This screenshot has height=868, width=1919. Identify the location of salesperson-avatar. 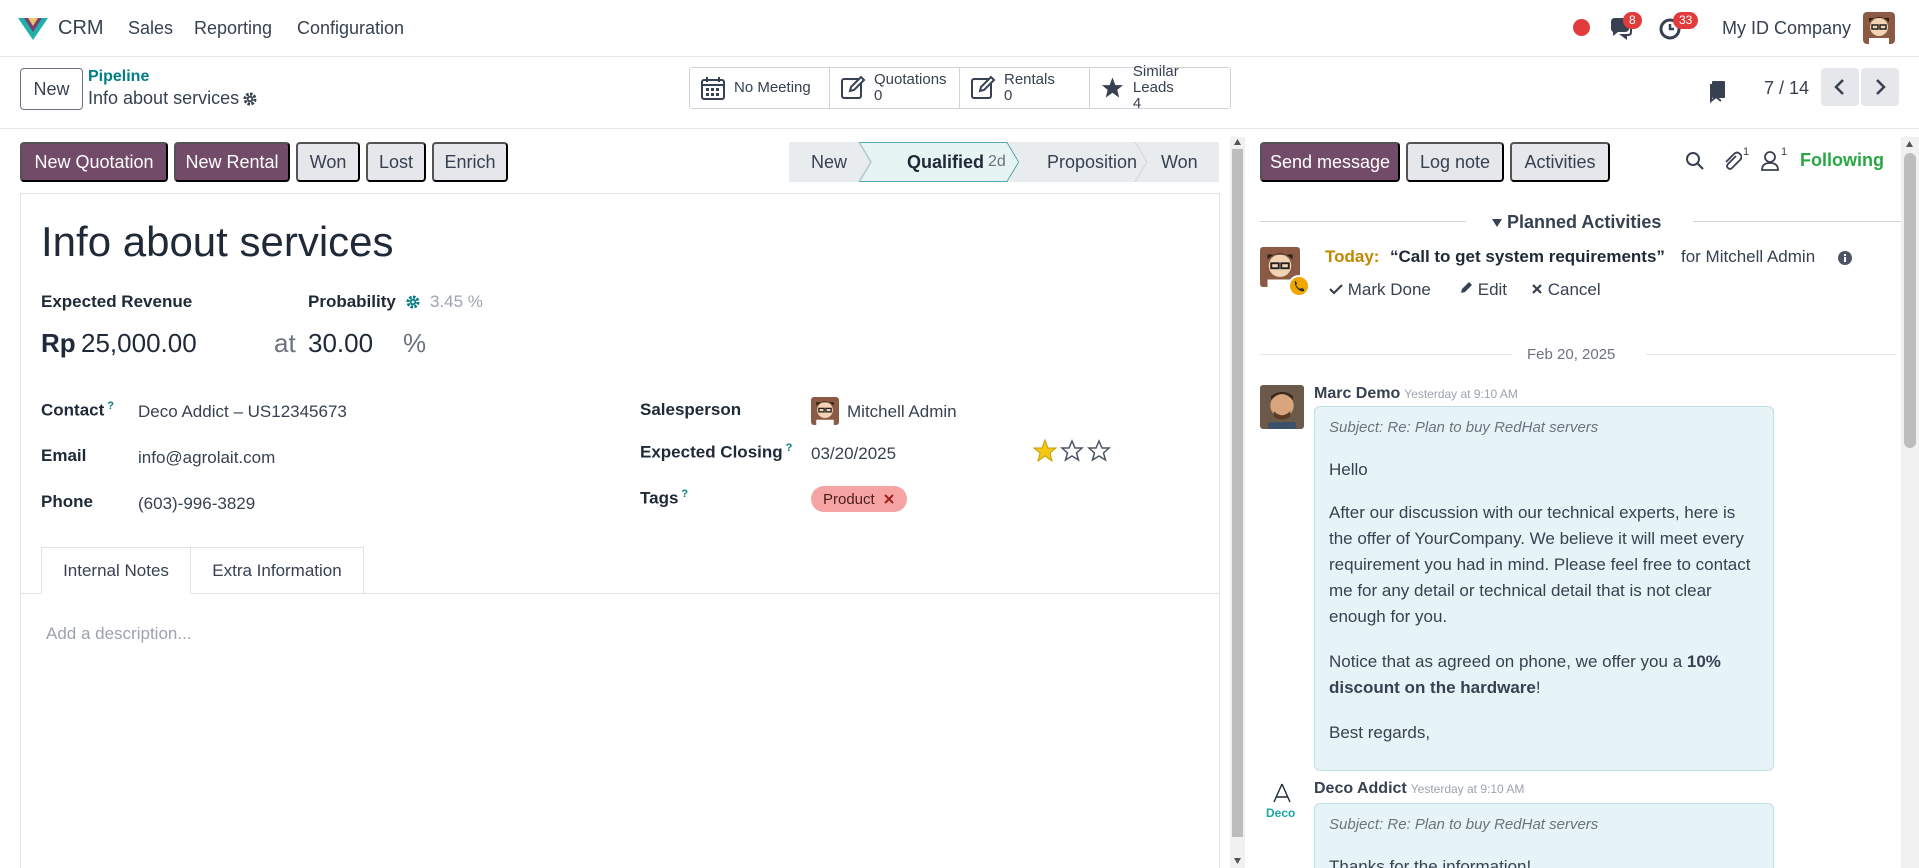
(825, 411).